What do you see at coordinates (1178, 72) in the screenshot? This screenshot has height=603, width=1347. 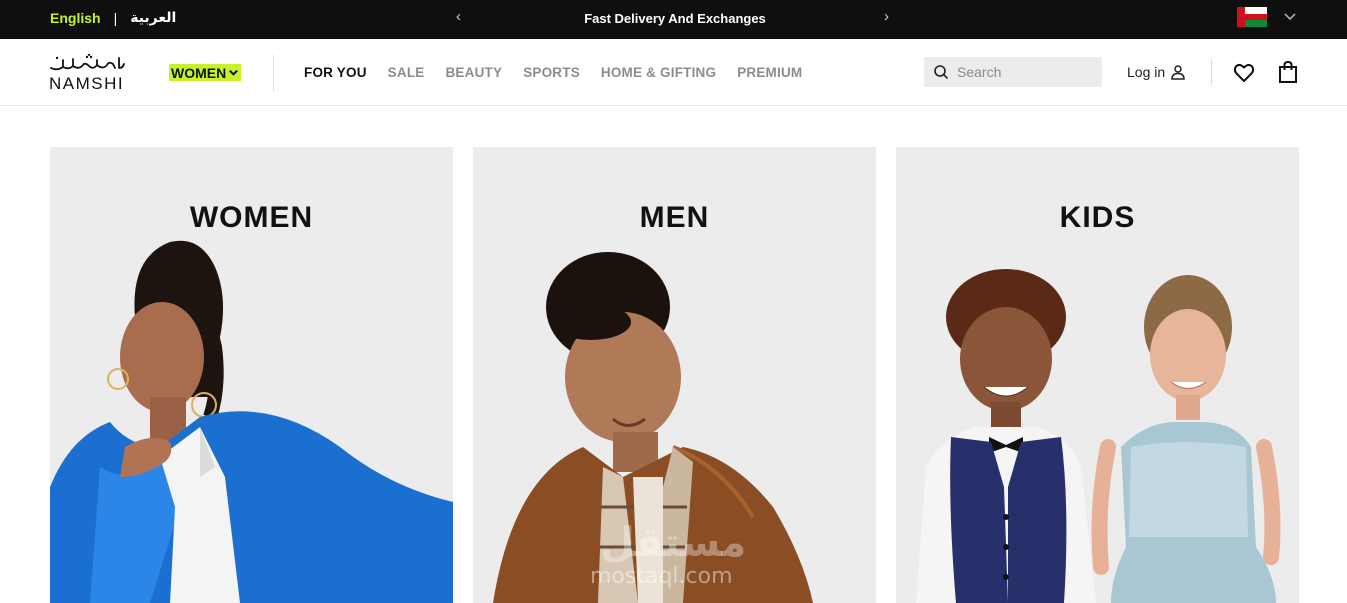 I see `user-icon` at bounding box center [1178, 72].